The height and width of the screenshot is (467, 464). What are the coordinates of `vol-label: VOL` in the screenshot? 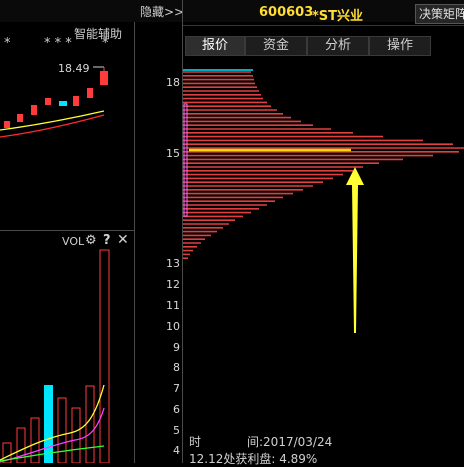 It's located at (73, 241).